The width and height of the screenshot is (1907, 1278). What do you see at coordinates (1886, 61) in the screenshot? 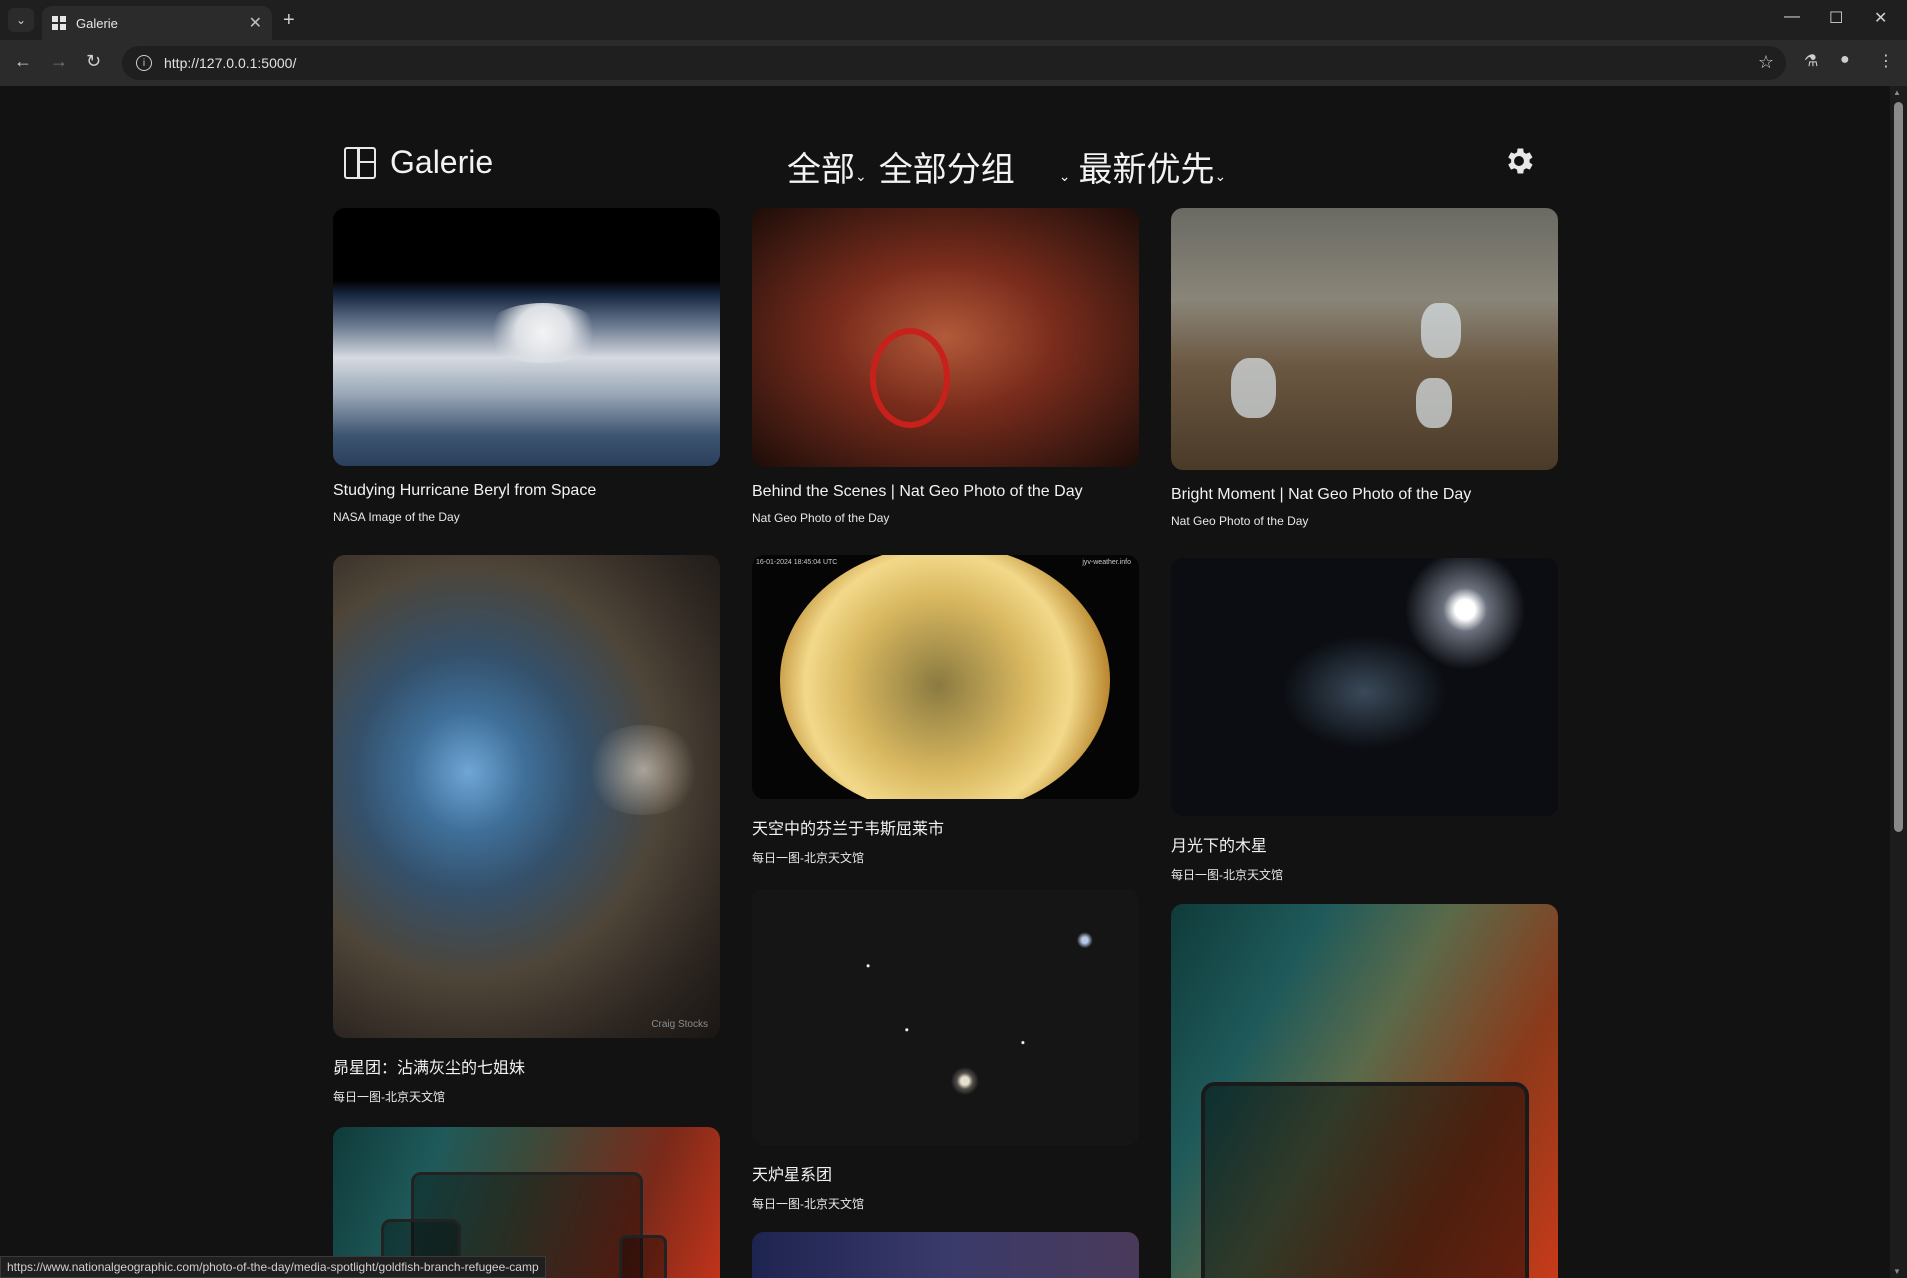
I see `browser-menu-icon: ⋮` at bounding box center [1886, 61].